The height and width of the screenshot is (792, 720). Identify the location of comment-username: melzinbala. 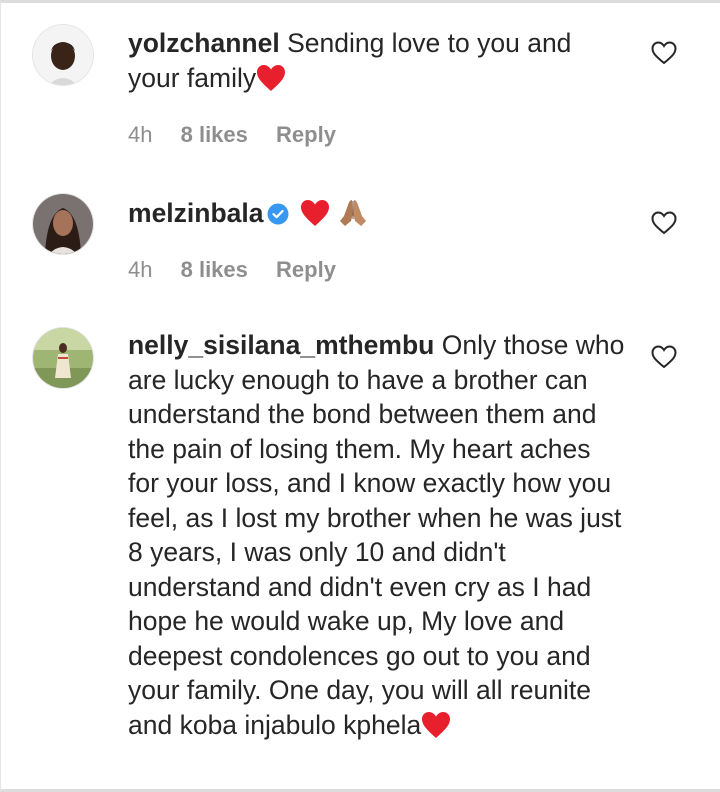
(196, 213).